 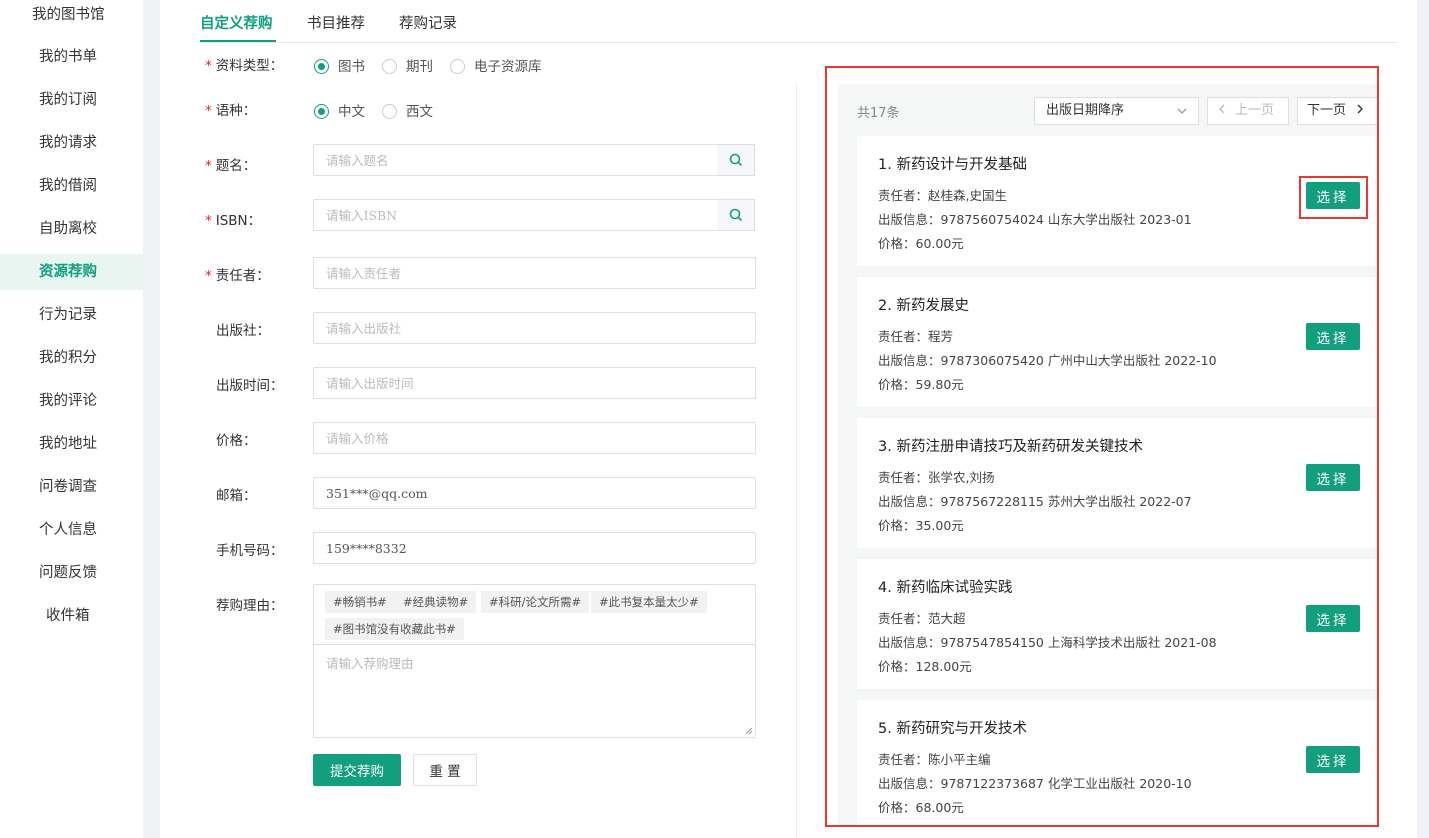 I want to click on title-search-button, so click(x=736, y=160).